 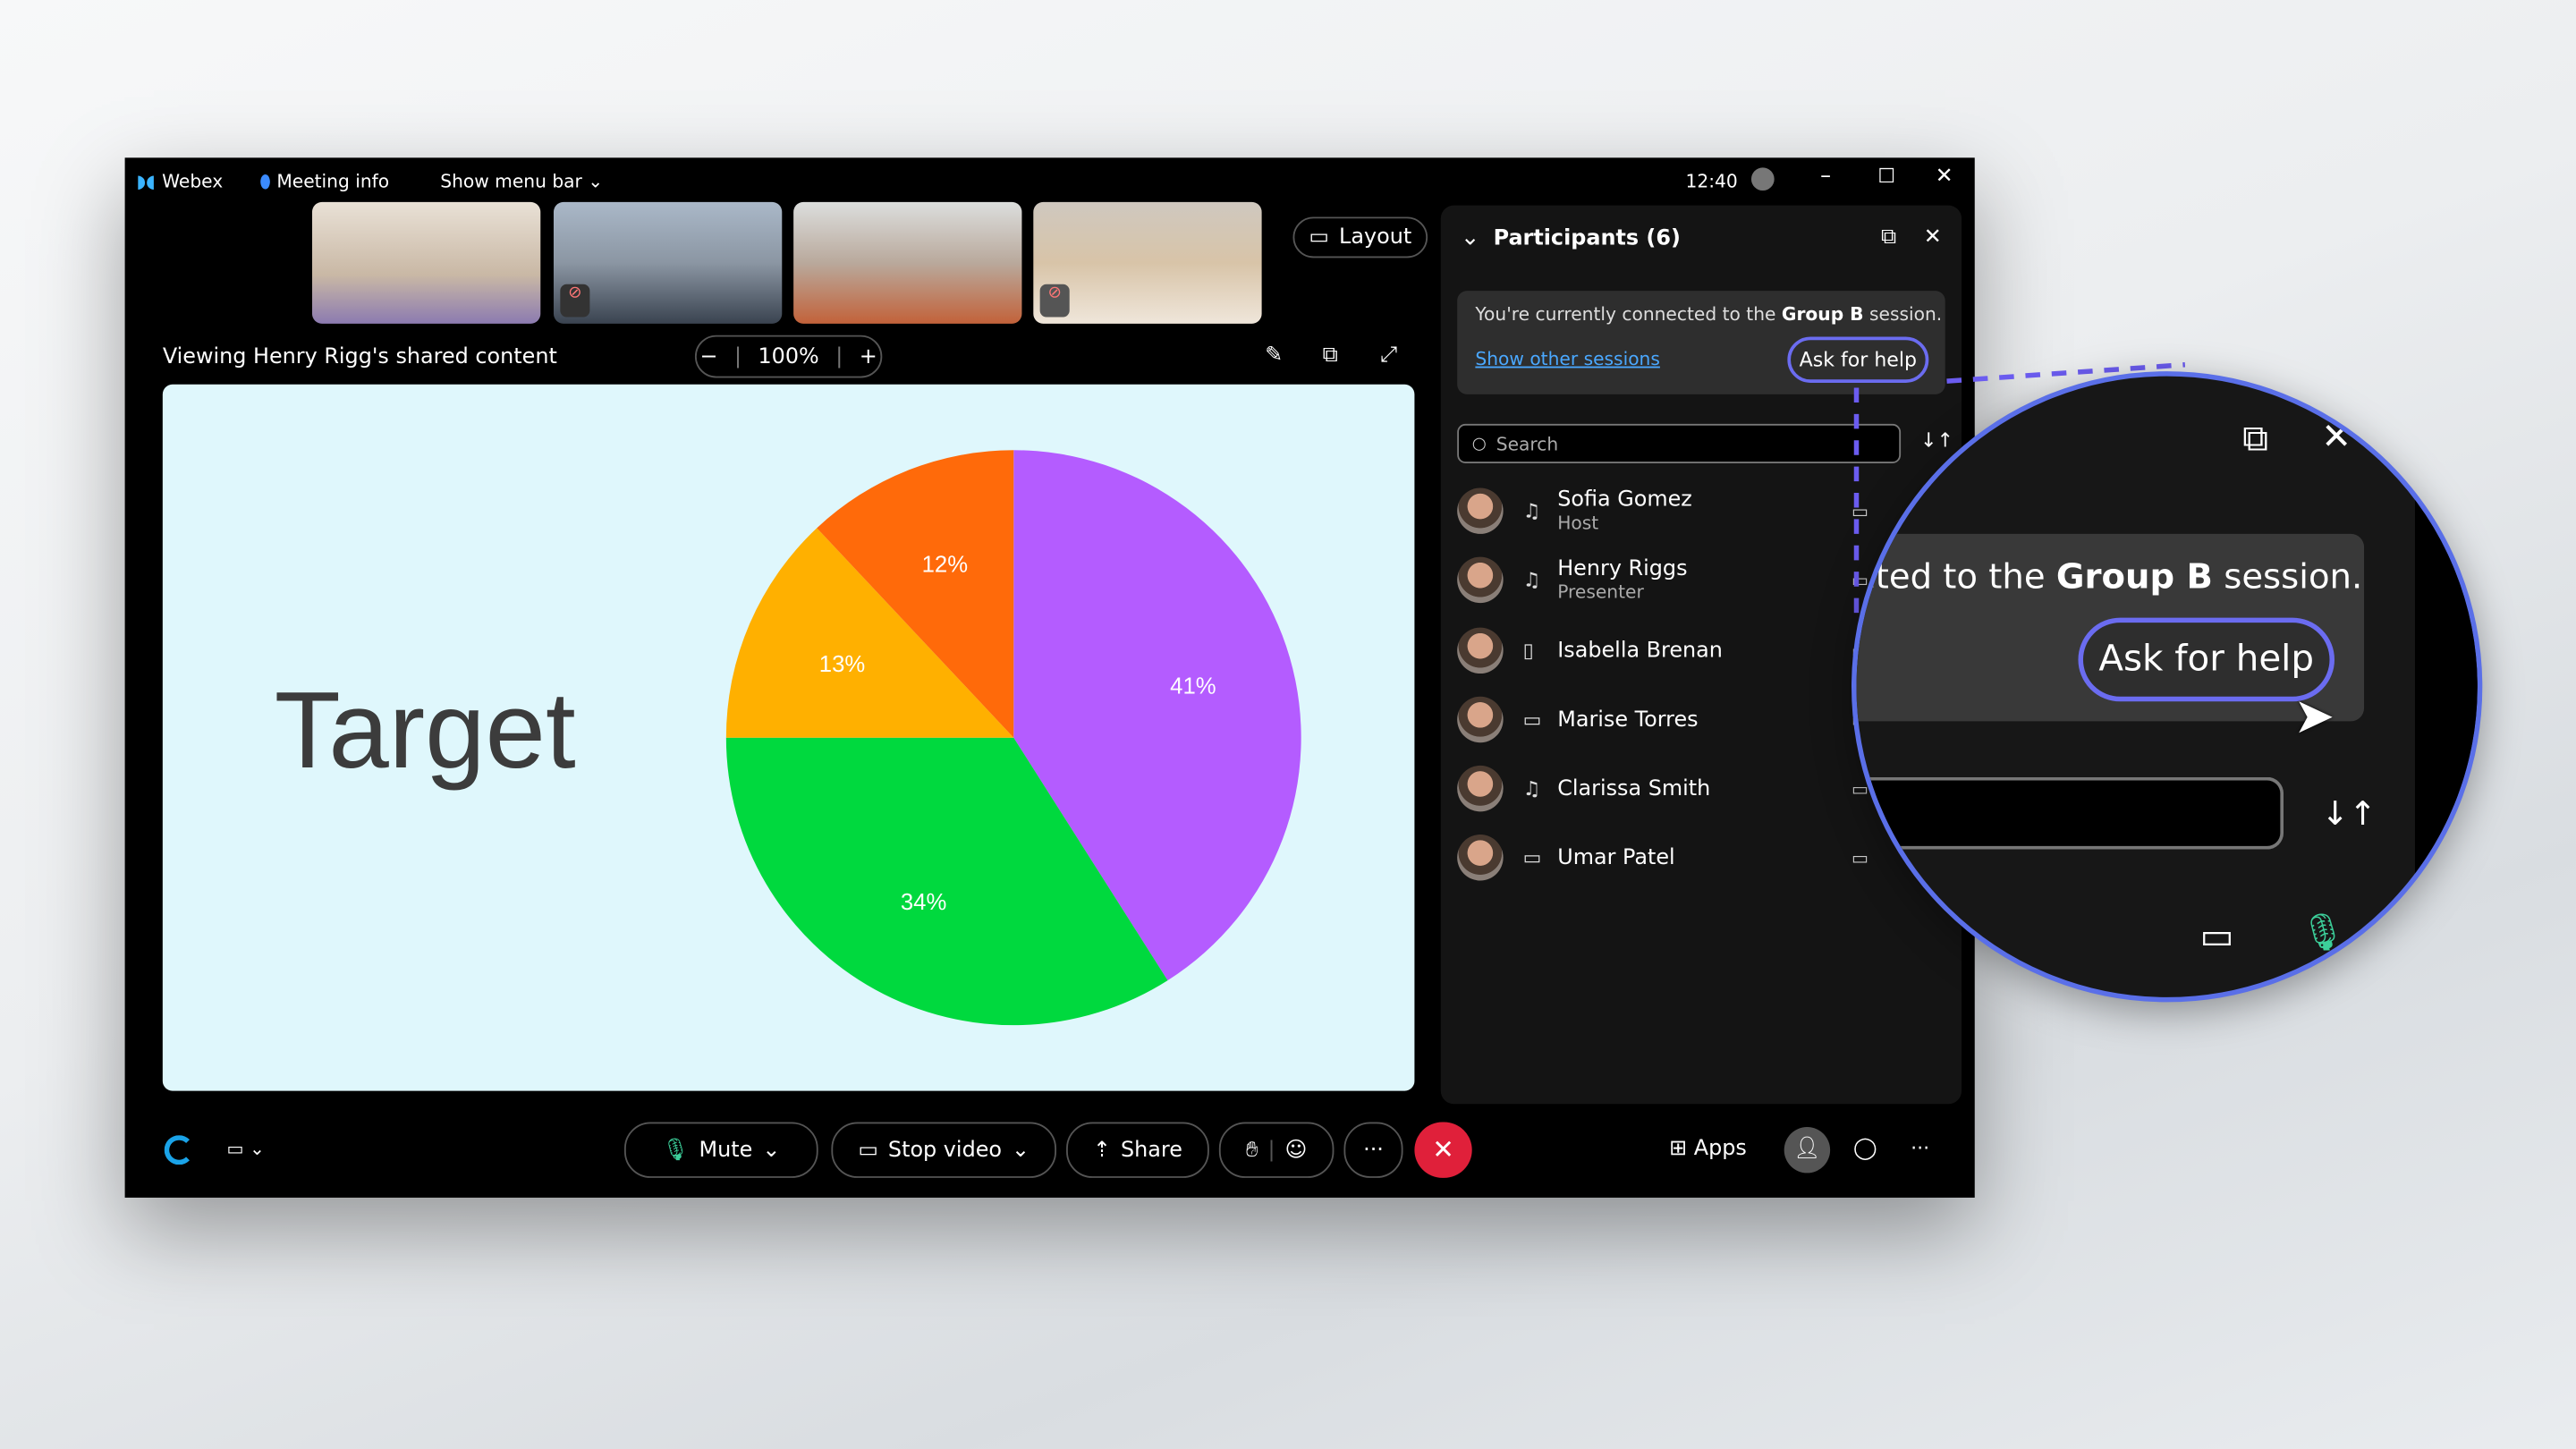 What do you see at coordinates (2314, 717) in the screenshot?
I see `mouse-cursor-icon: ➤` at bounding box center [2314, 717].